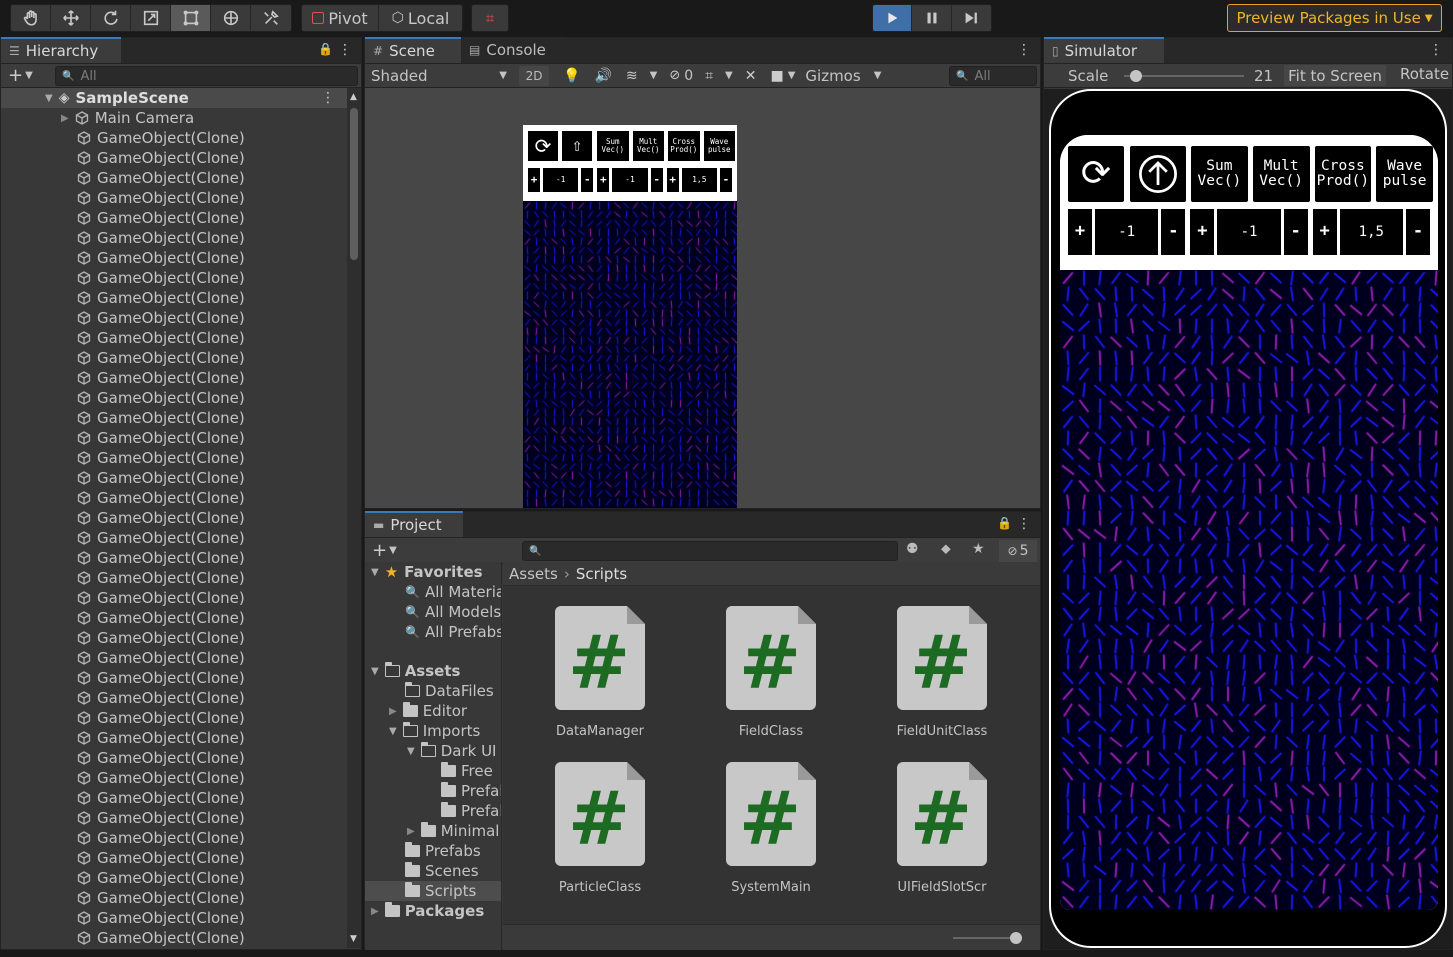  I want to click on scene-row: ▼ ◈ SampleScene ⋮, so click(174, 98).